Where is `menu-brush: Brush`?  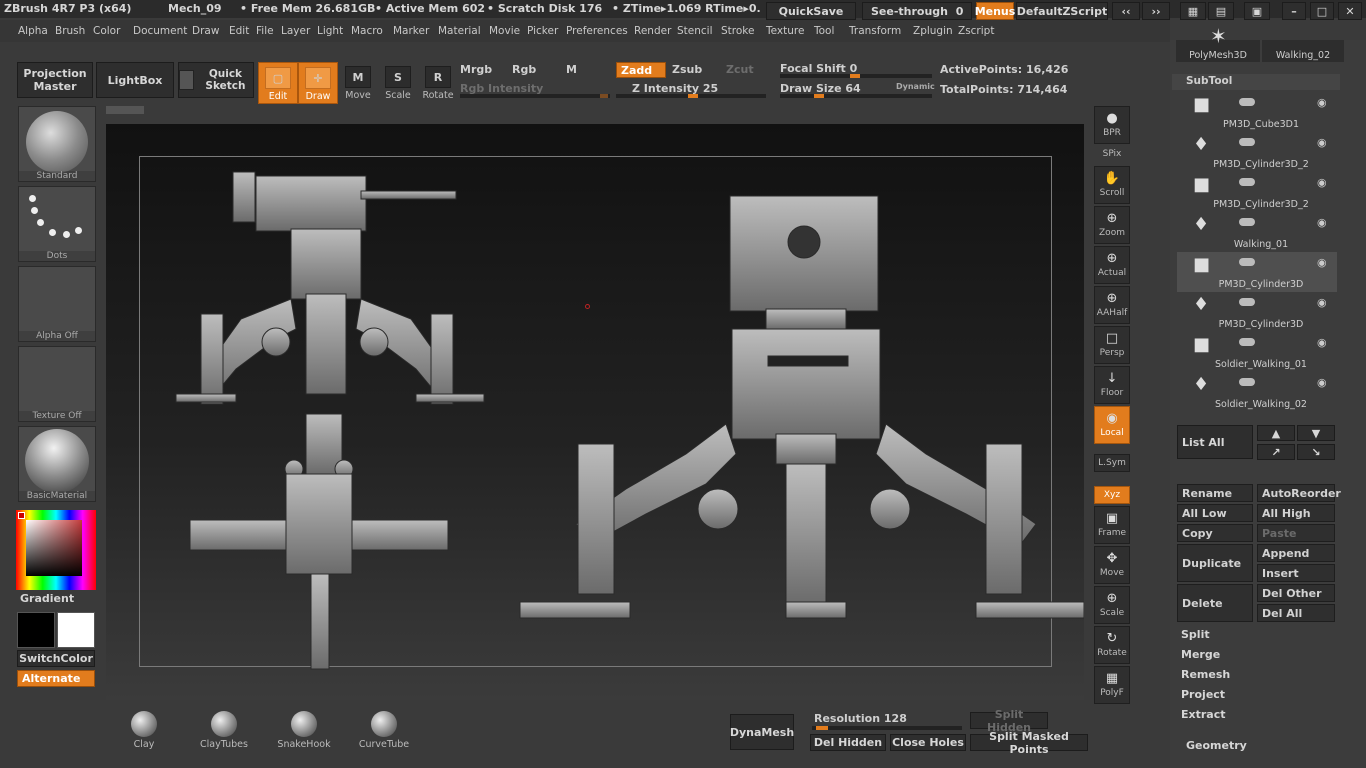 menu-brush: Brush is located at coordinates (70, 31).